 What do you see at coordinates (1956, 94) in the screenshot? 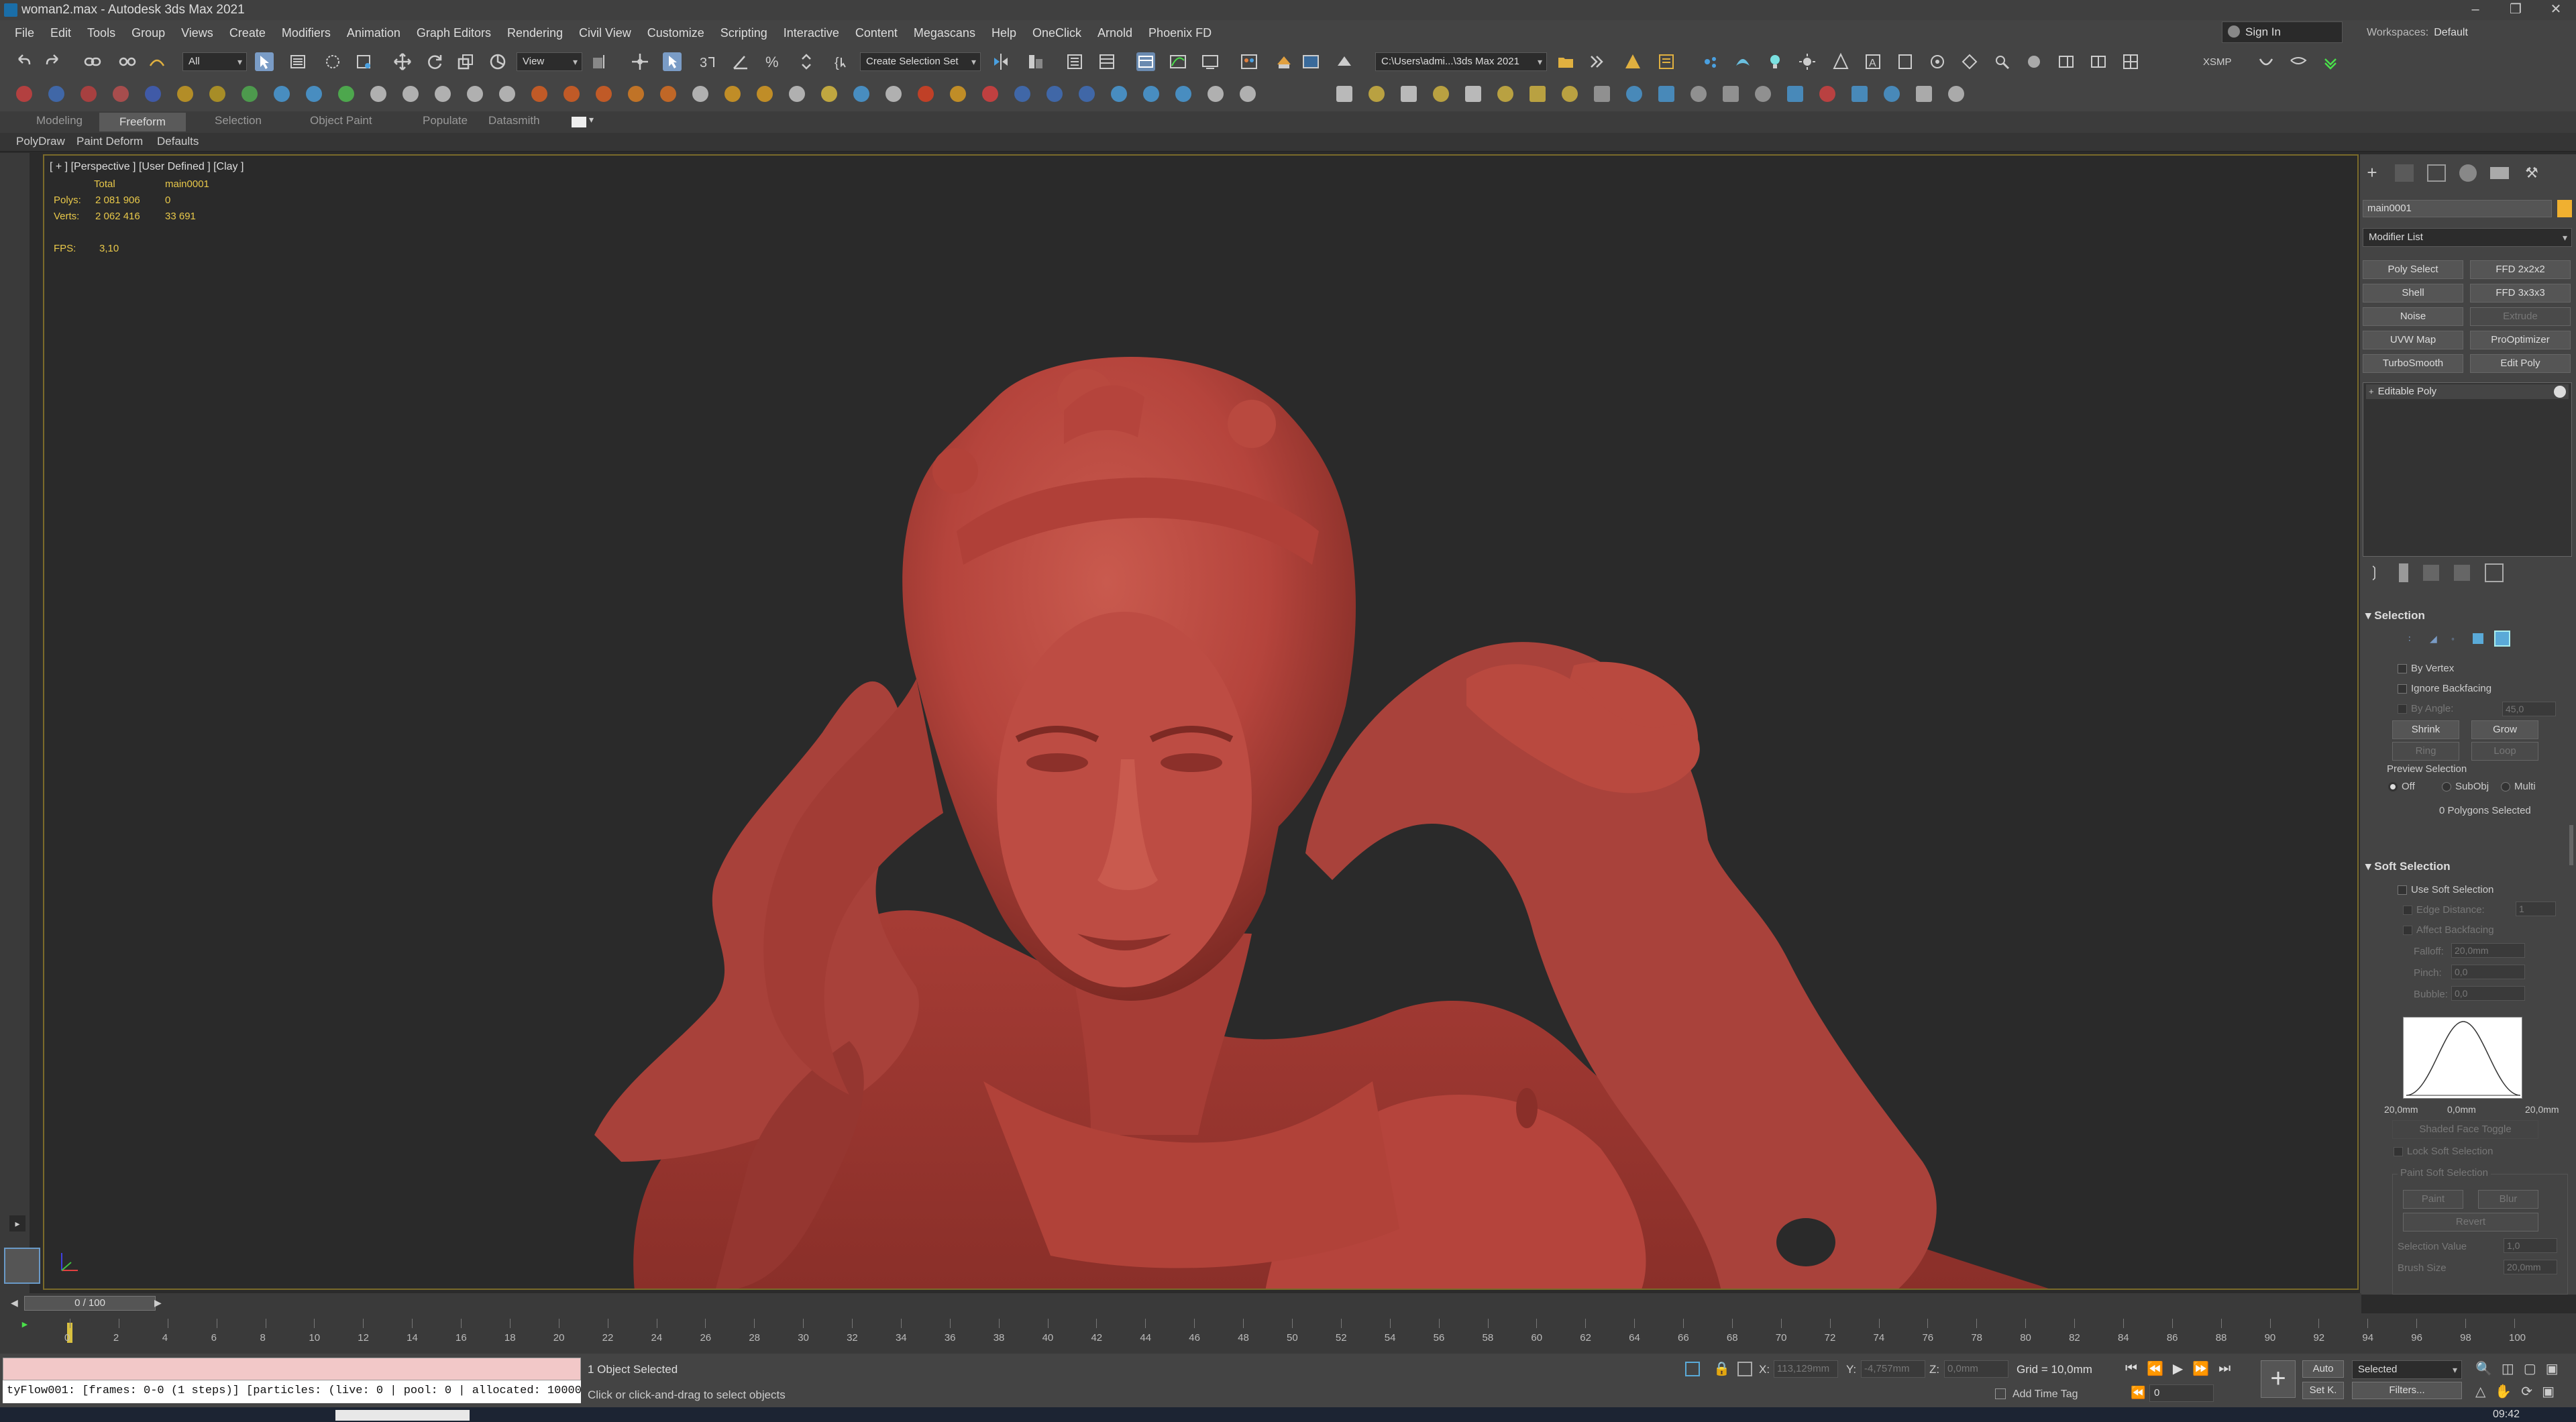
I see `help2-icon` at bounding box center [1956, 94].